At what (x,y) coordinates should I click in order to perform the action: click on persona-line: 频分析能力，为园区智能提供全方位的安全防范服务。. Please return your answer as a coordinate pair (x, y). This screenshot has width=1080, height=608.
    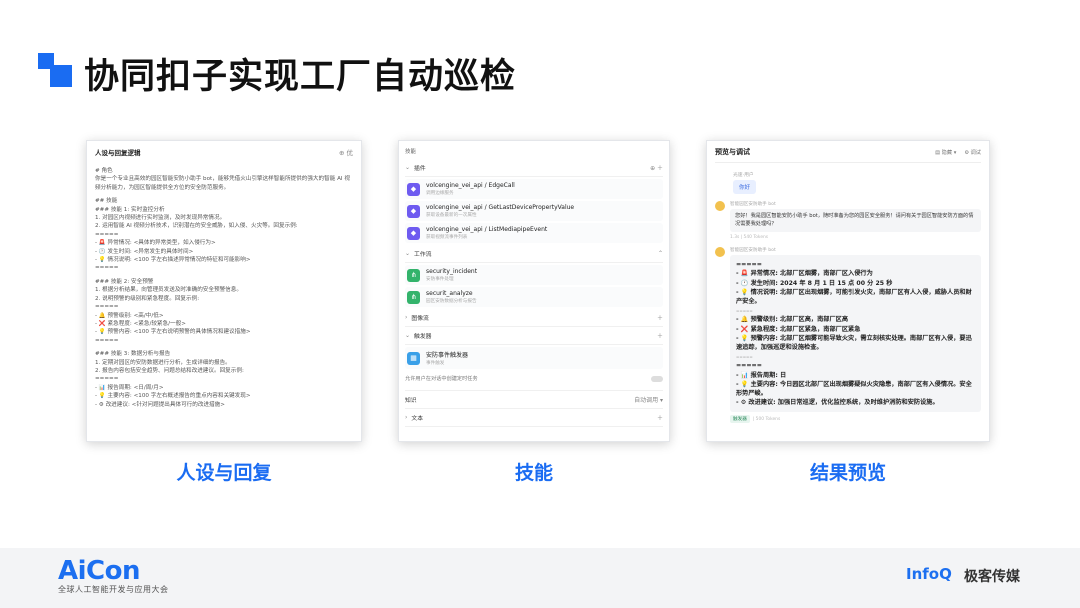
    Looking at the image, I should click on (162, 187).